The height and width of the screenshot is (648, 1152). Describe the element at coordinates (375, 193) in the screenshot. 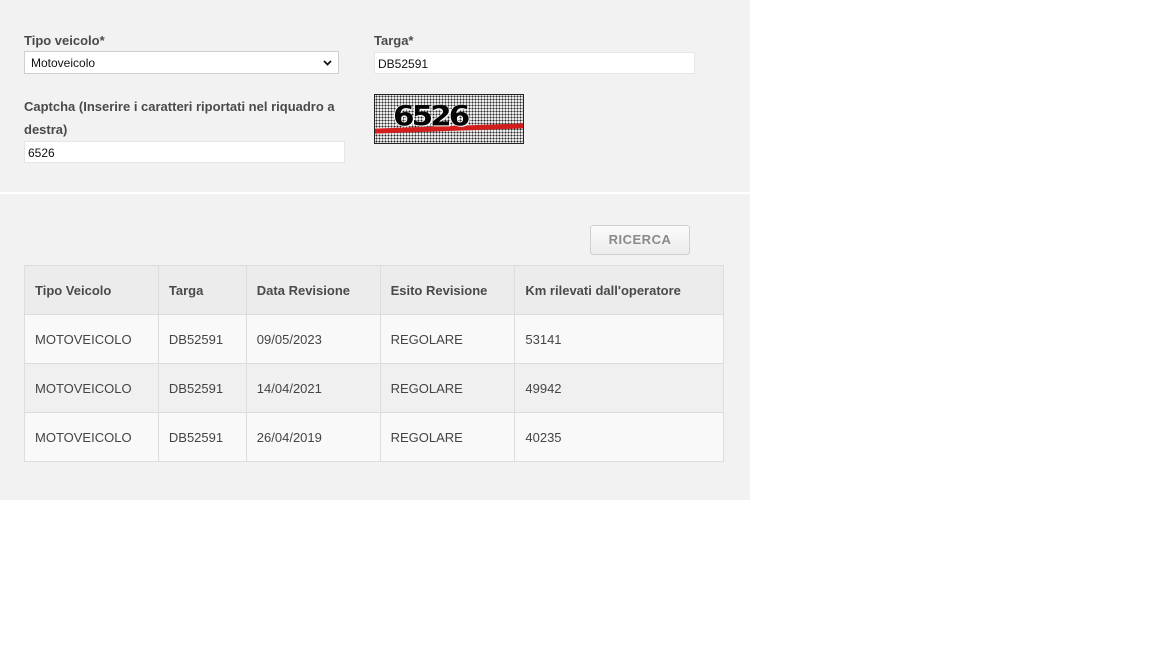

I see `section-divider` at that location.